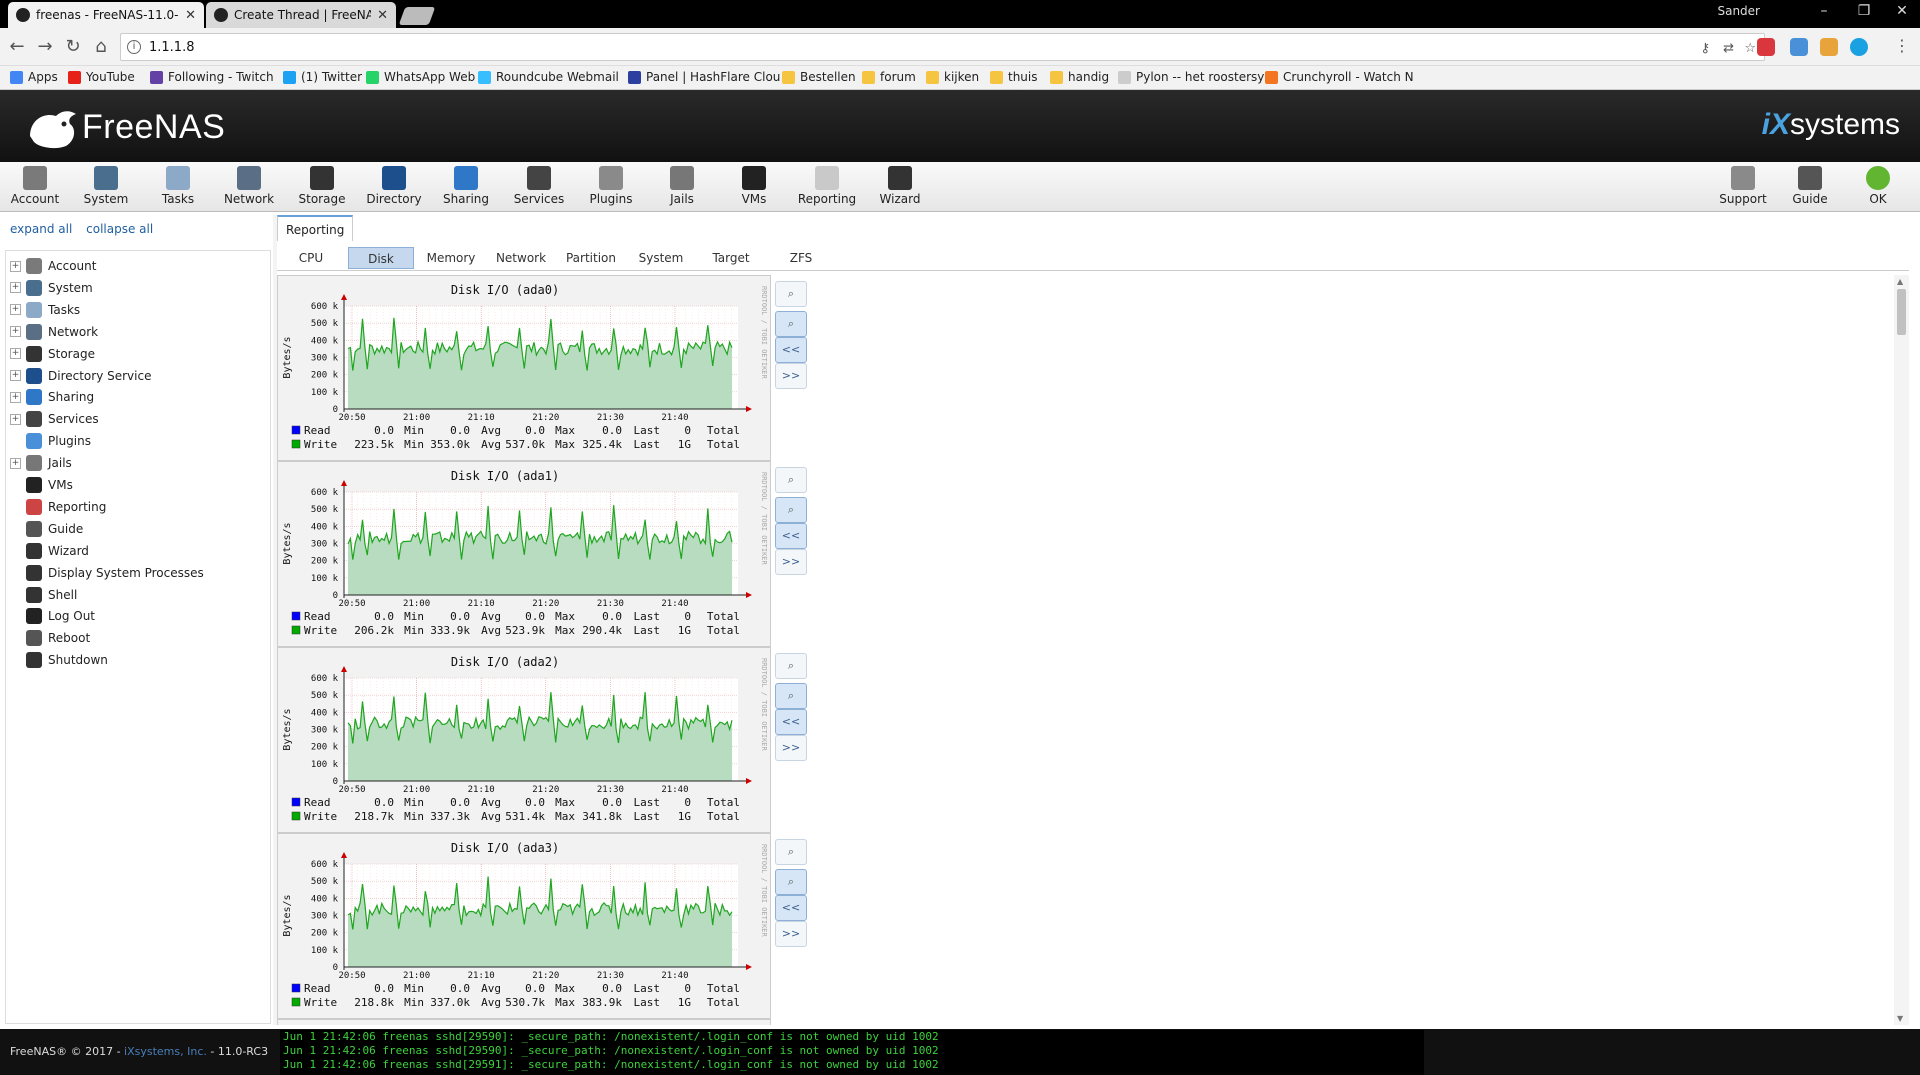 The height and width of the screenshot is (1075, 1920). I want to click on tree-item-services: + Services, so click(54, 419).